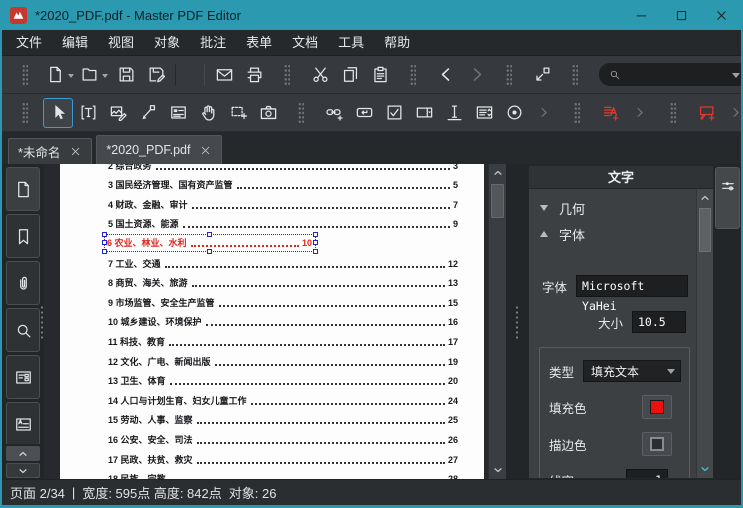 The height and width of the screenshot is (508, 743). What do you see at coordinates (647, 473) in the screenshot?
I see `line-width-field: 1` at bounding box center [647, 473].